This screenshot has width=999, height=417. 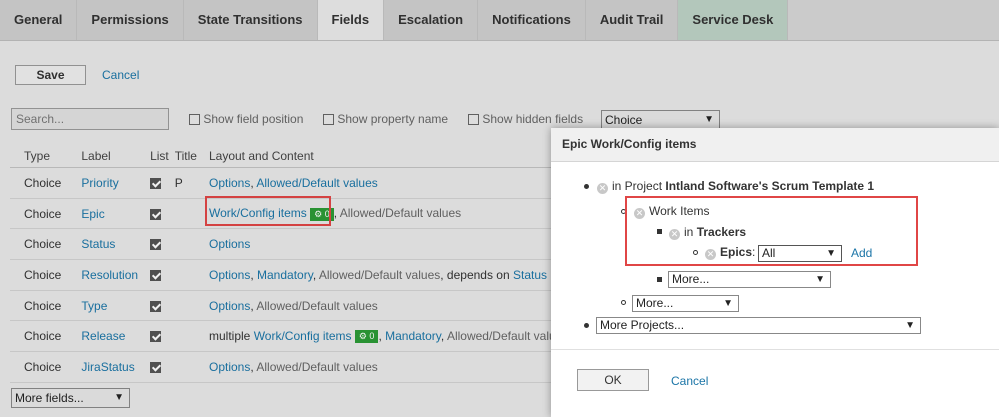 What do you see at coordinates (771, 231) in the screenshot?
I see `work-items-highlight` at bounding box center [771, 231].